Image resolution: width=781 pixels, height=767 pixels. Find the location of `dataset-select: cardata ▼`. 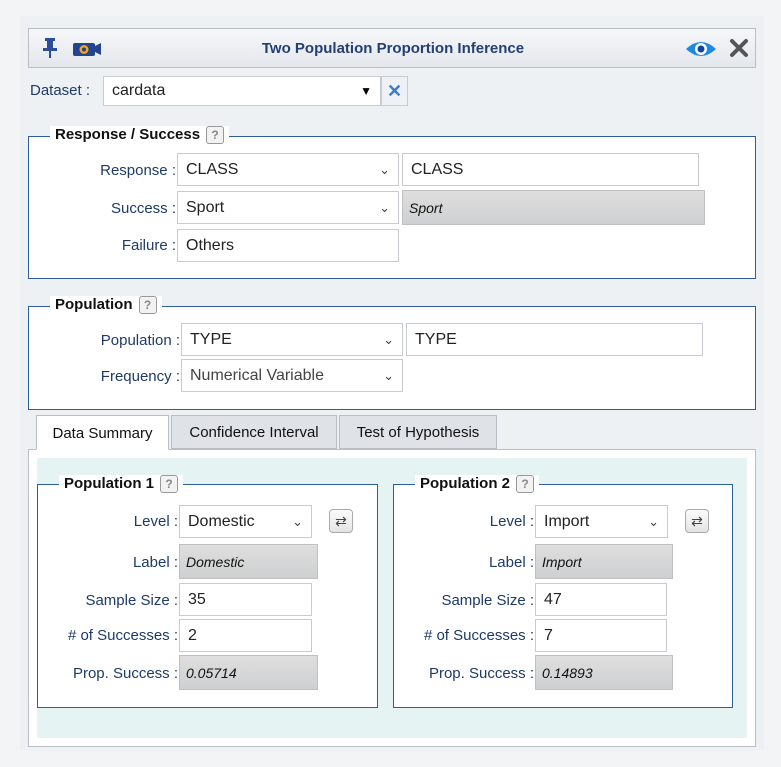

dataset-select: cardata ▼ is located at coordinates (242, 91).